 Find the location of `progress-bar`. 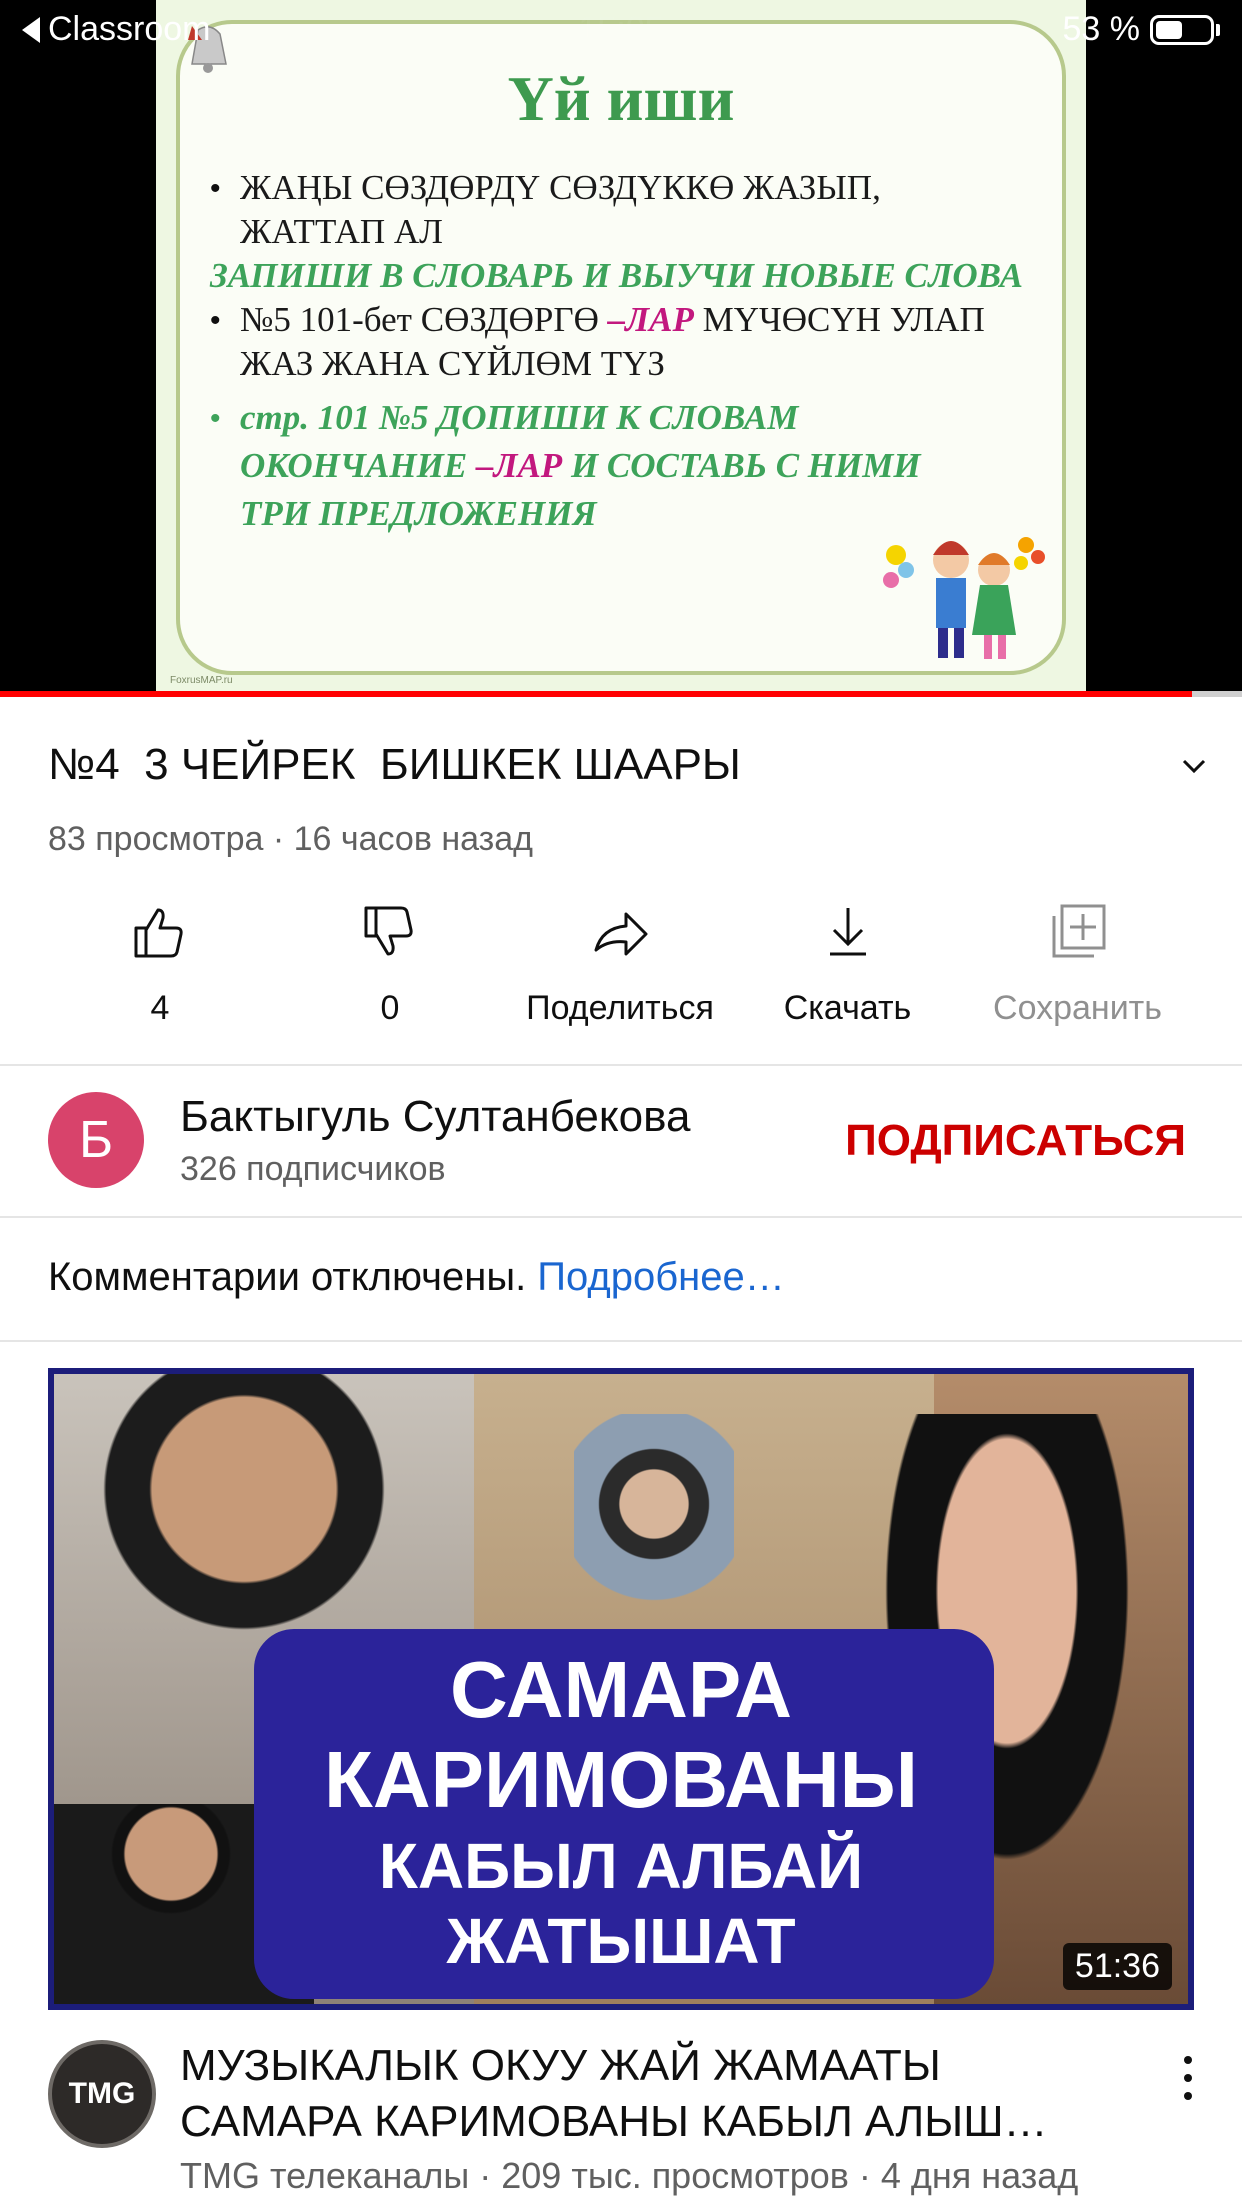

progress-bar is located at coordinates (621, 694).